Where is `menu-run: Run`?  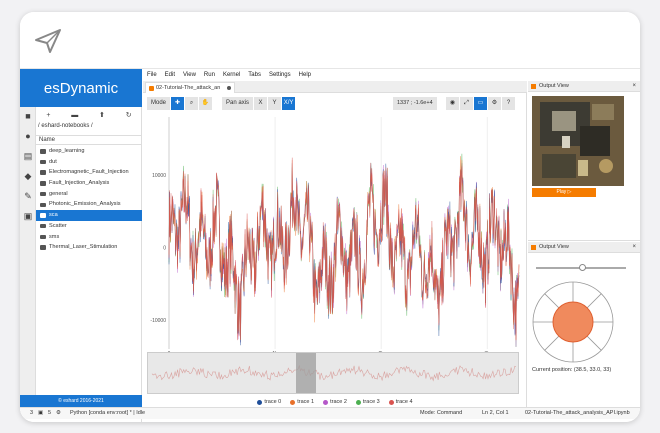
menu-run: Run is located at coordinates (209, 75).